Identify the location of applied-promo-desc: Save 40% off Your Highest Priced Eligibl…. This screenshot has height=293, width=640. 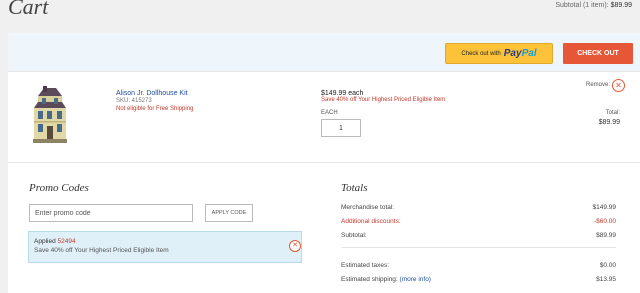
(101, 250).